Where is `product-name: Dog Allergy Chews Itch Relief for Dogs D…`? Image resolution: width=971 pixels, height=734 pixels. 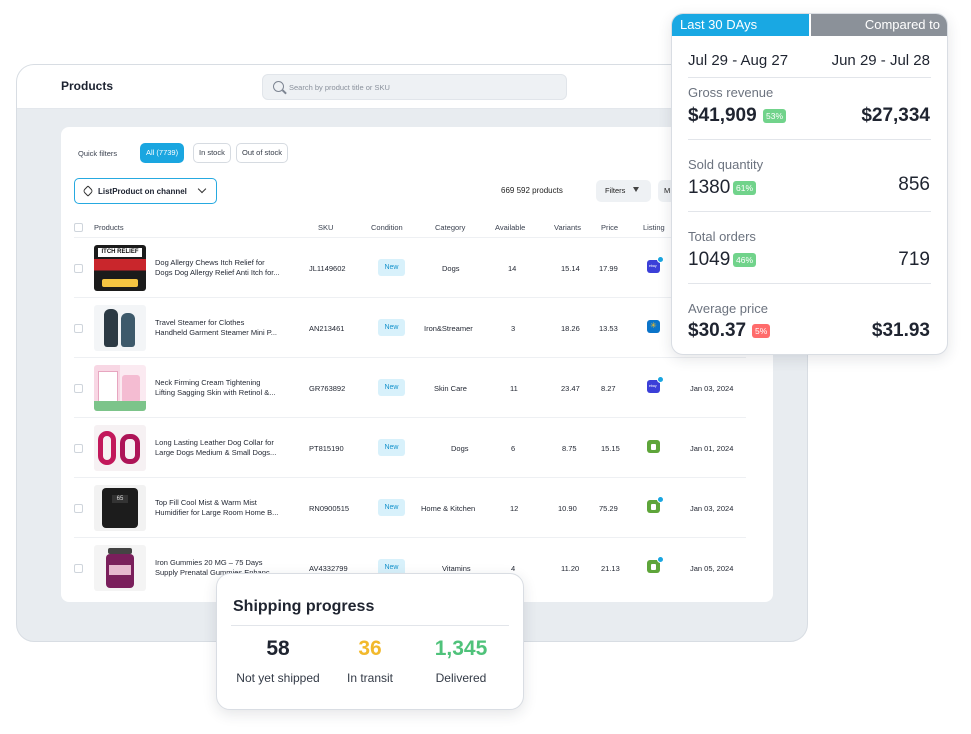
product-name: Dog Allergy Chews Itch Relief for Dogs D… is located at coordinates (226, 268).